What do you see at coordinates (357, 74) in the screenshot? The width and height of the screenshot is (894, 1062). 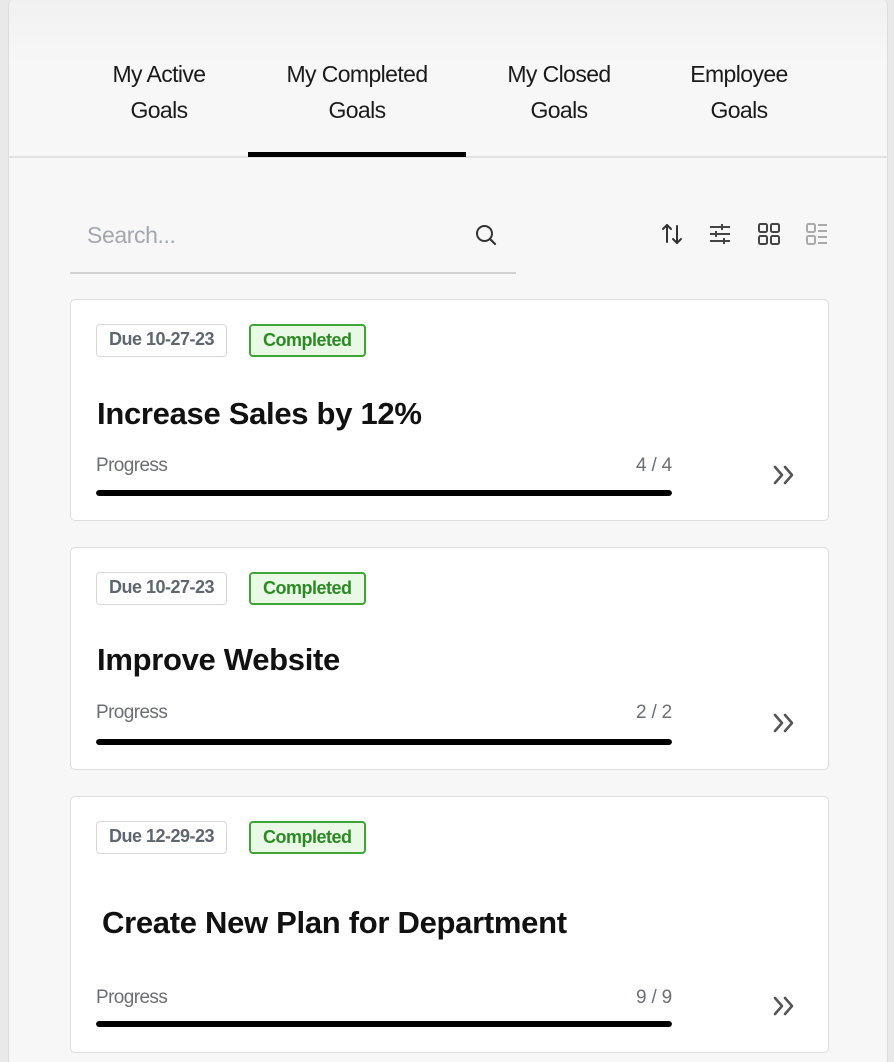 I see `tab-label-line1: My Completed` at bounding box center [357, 74].